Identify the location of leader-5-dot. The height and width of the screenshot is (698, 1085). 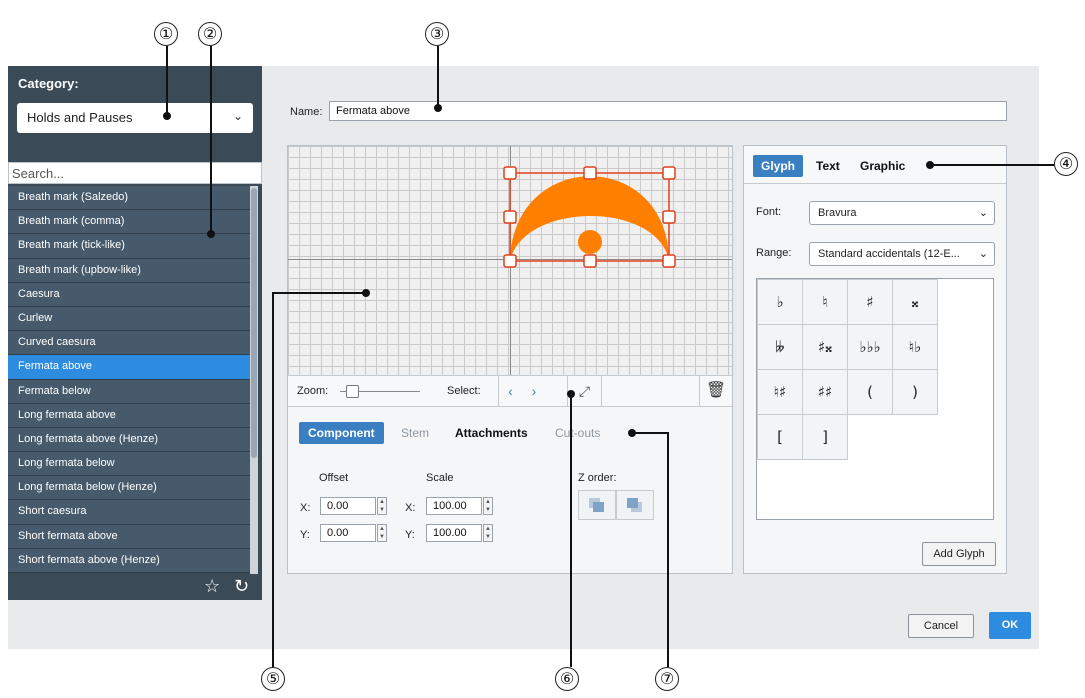
(366, 293).